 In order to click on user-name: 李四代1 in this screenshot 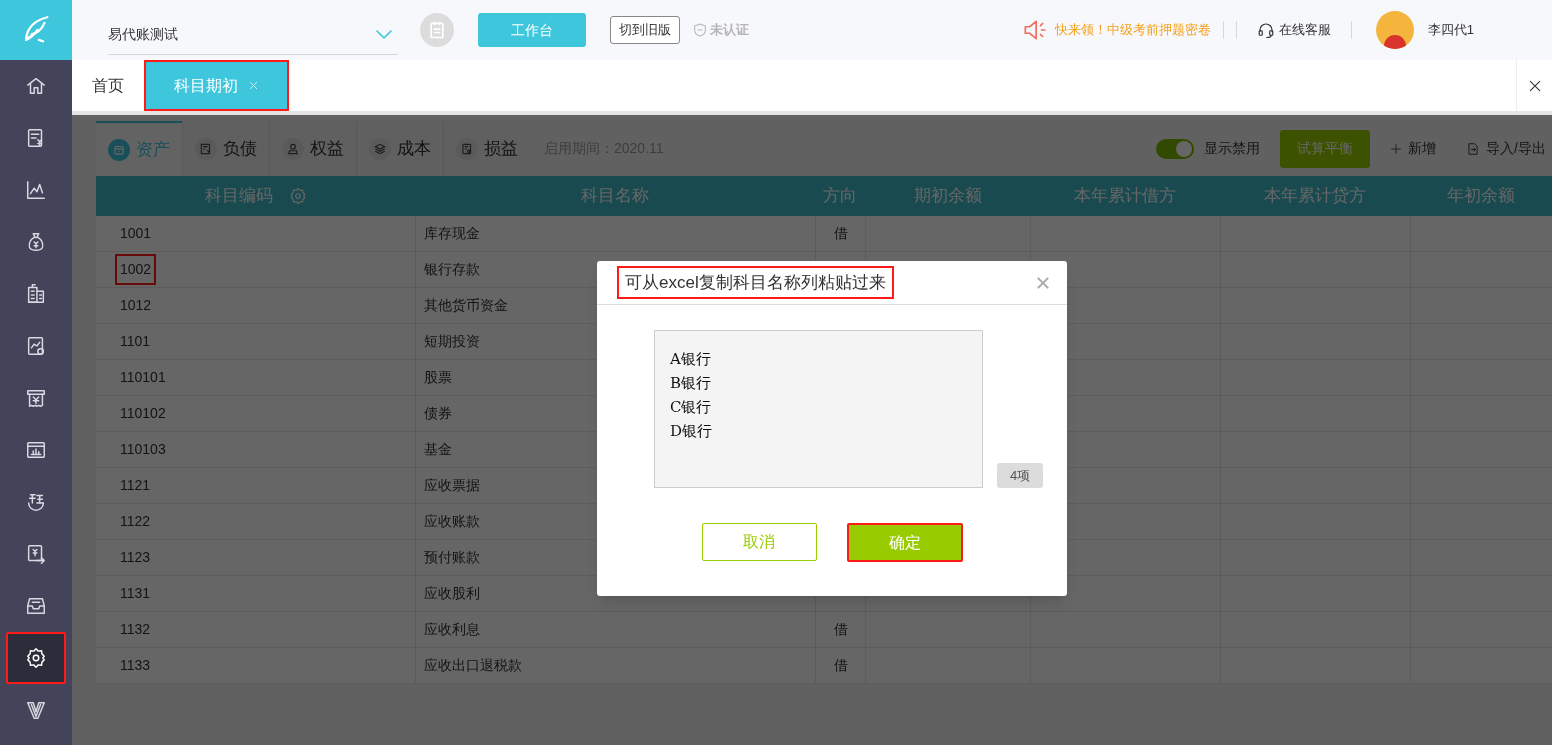, I will do `click(1450, 30)`.